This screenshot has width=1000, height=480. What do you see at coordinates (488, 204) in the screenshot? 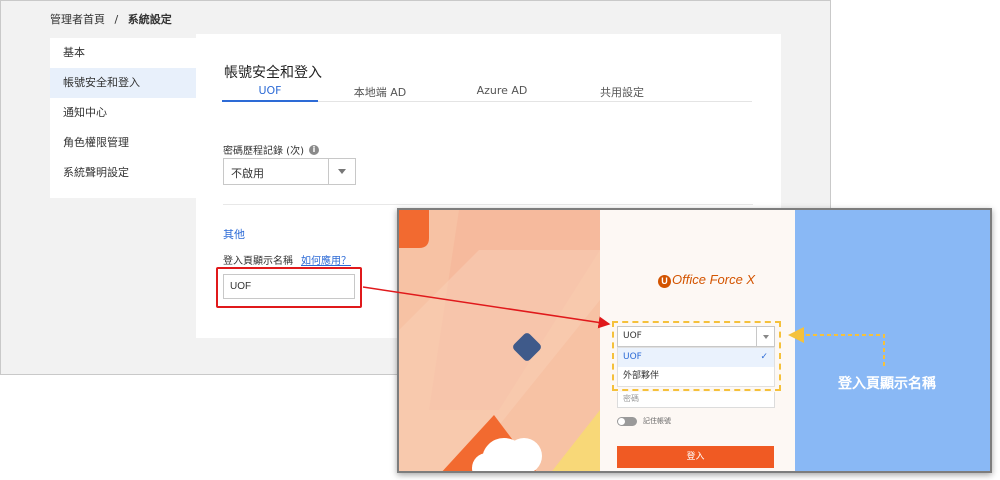
I see `section-divider` at bounding box center [488, 204].